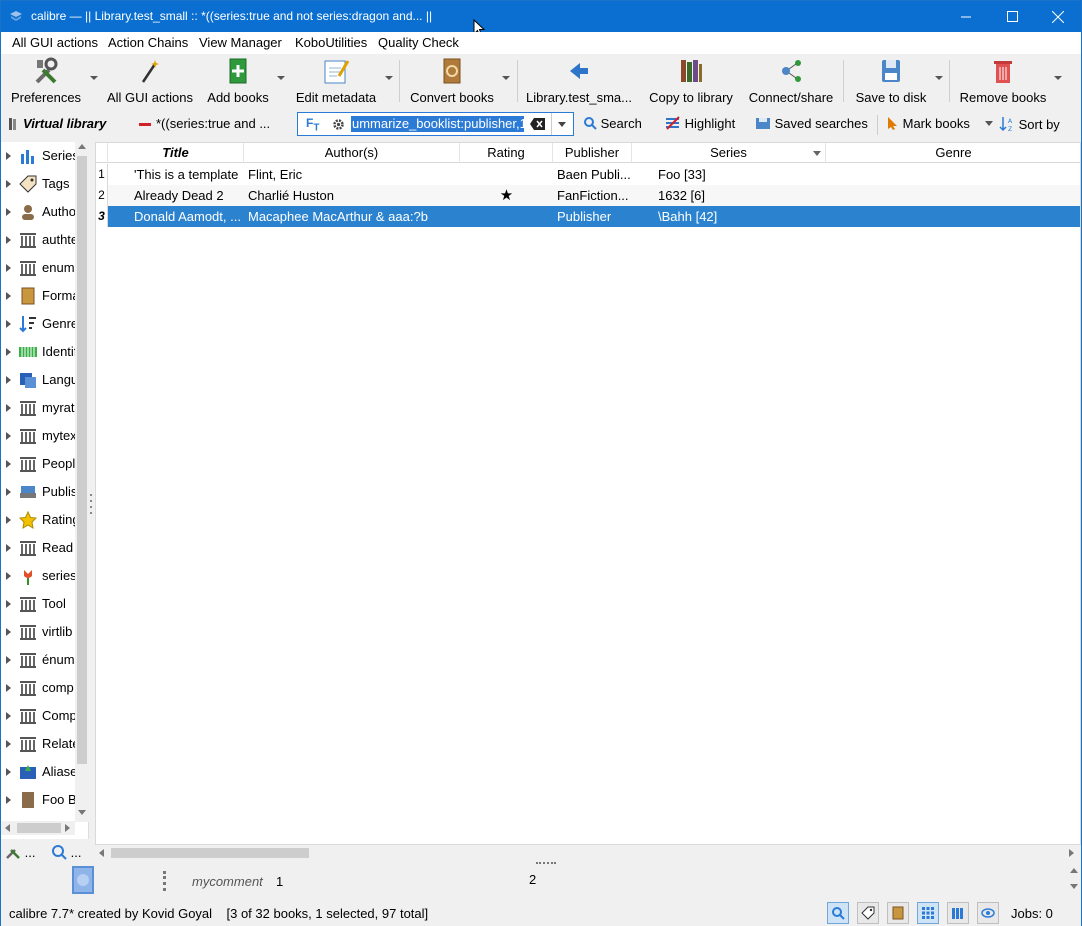 This screenshot has width=1082, height=926. What do you see at coordinates (612, 123) in the screenshot?
I see `search-button: Search` at bounding box center [612, 123].